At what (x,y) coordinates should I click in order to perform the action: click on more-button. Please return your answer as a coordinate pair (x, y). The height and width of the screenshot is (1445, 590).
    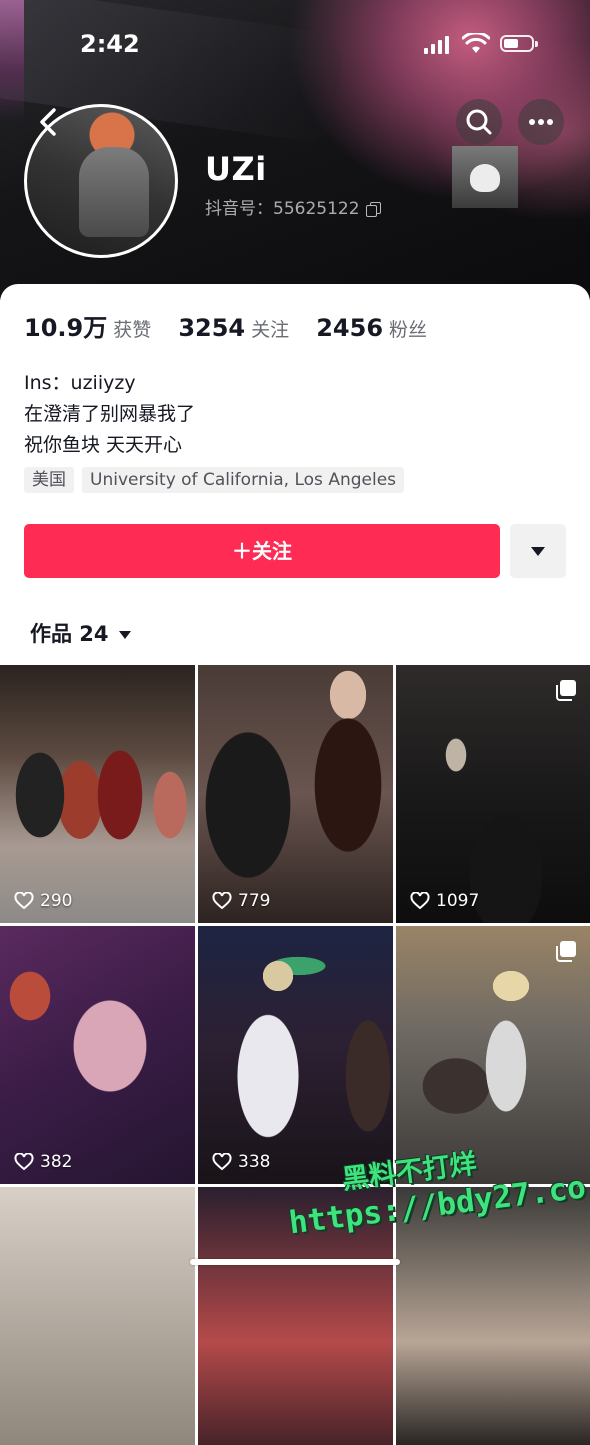
    Looking at the image, I should click on (541, 122).